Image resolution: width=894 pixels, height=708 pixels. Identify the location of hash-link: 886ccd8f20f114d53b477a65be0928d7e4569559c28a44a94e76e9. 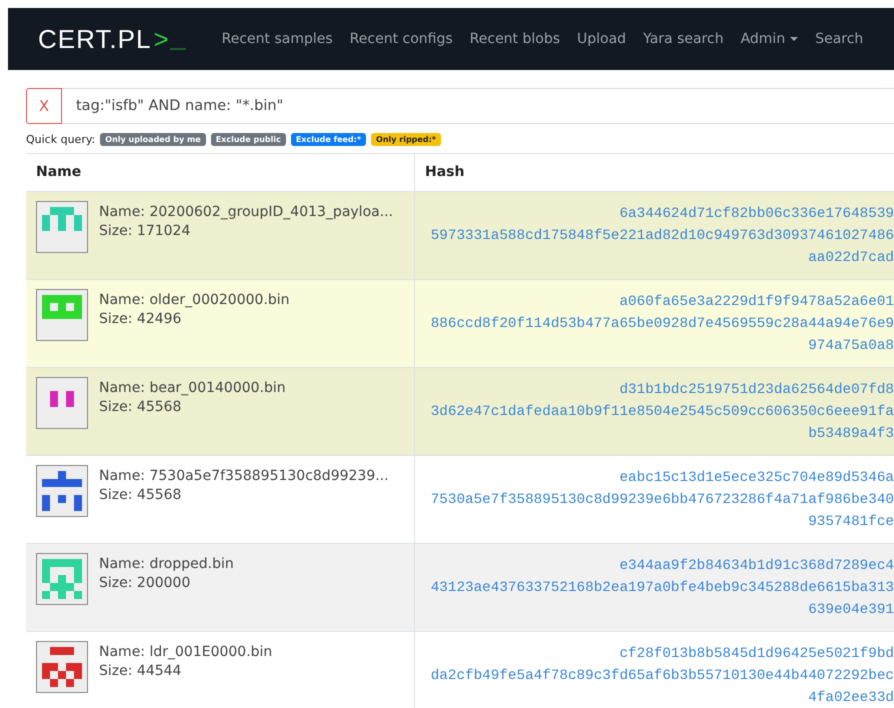
(662, 324).